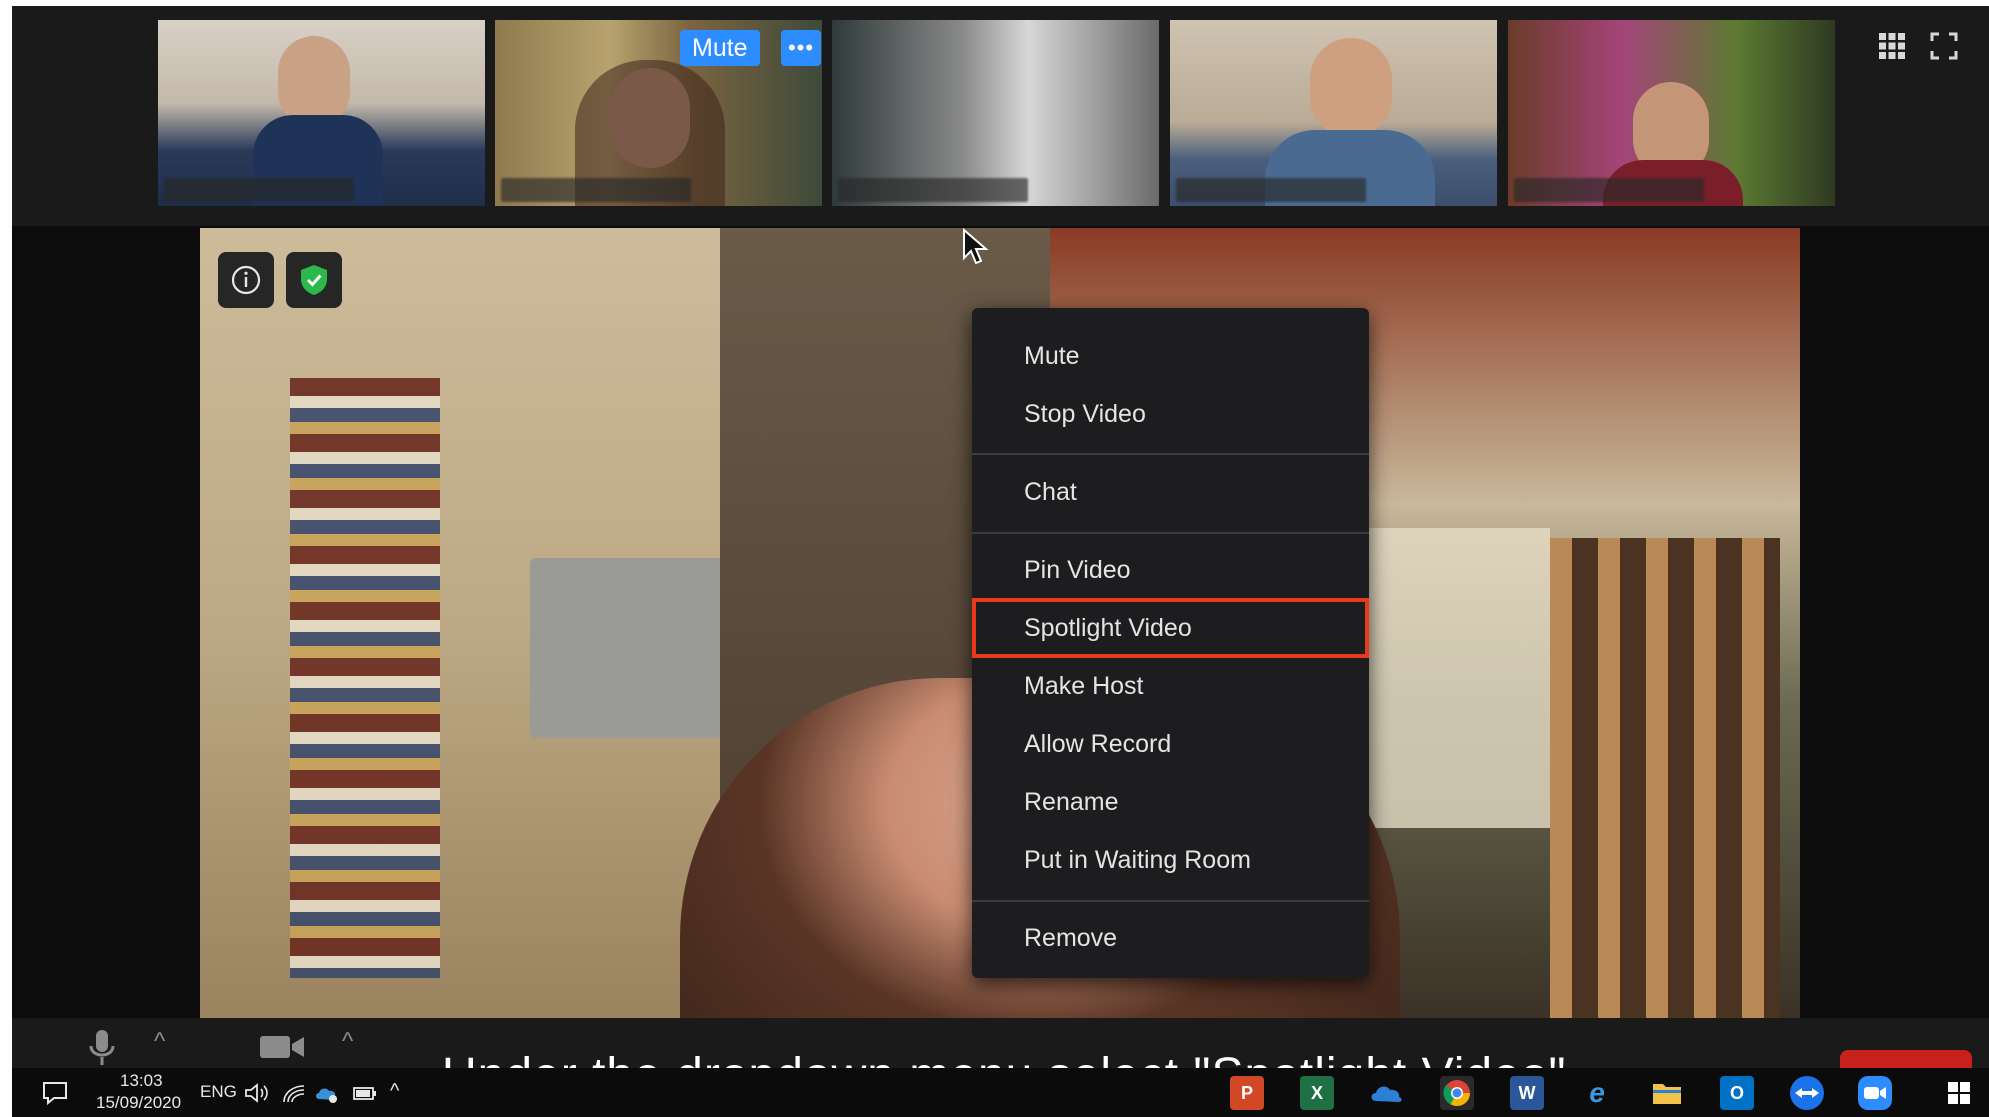 This screenshot has height=1117, width=1989. Describe the element at coordinates (394, 1091) in the screenshot. I see `show-hidden-icons-chevron-icon: ^` at that location.